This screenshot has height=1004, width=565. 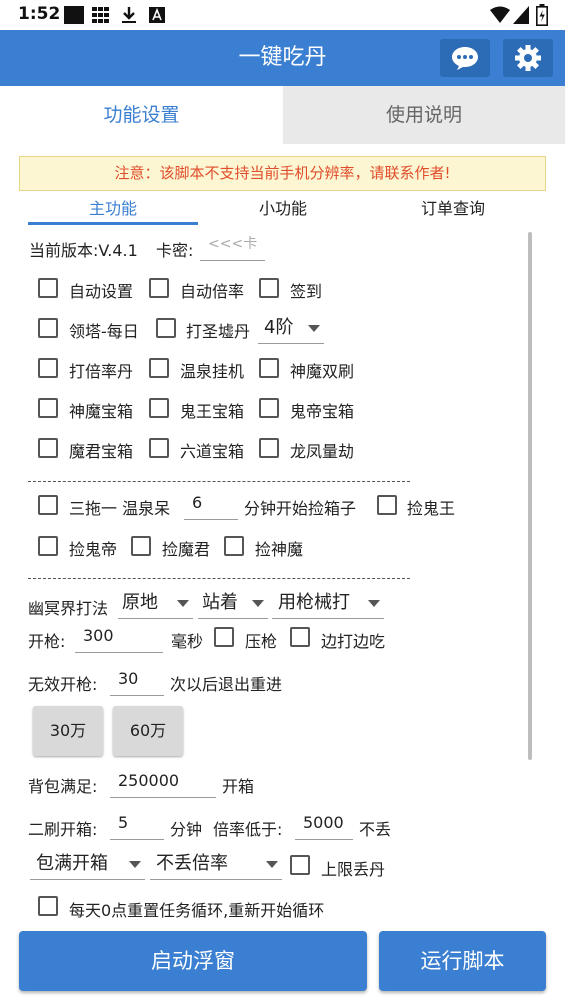 What do you see at coordinates (282, 58) in the screenshot?
I see `app-title-bar: 一键吃丹` at bounding box center [282, 58].